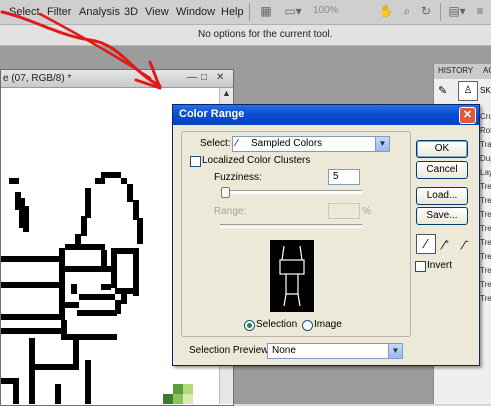 The height and width of the screenshot is (406, 491). I want to click on fuzziness-label: Fuzziness:, so click(238, 177).